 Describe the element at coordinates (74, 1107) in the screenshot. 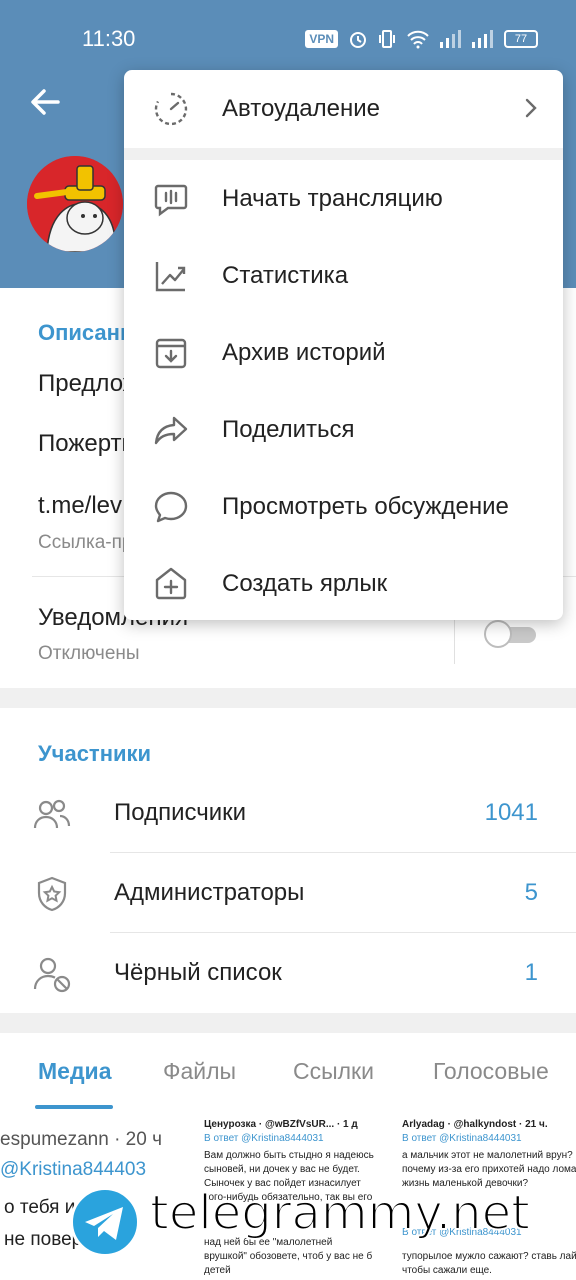

I see `active-tab-indicator` at that location.